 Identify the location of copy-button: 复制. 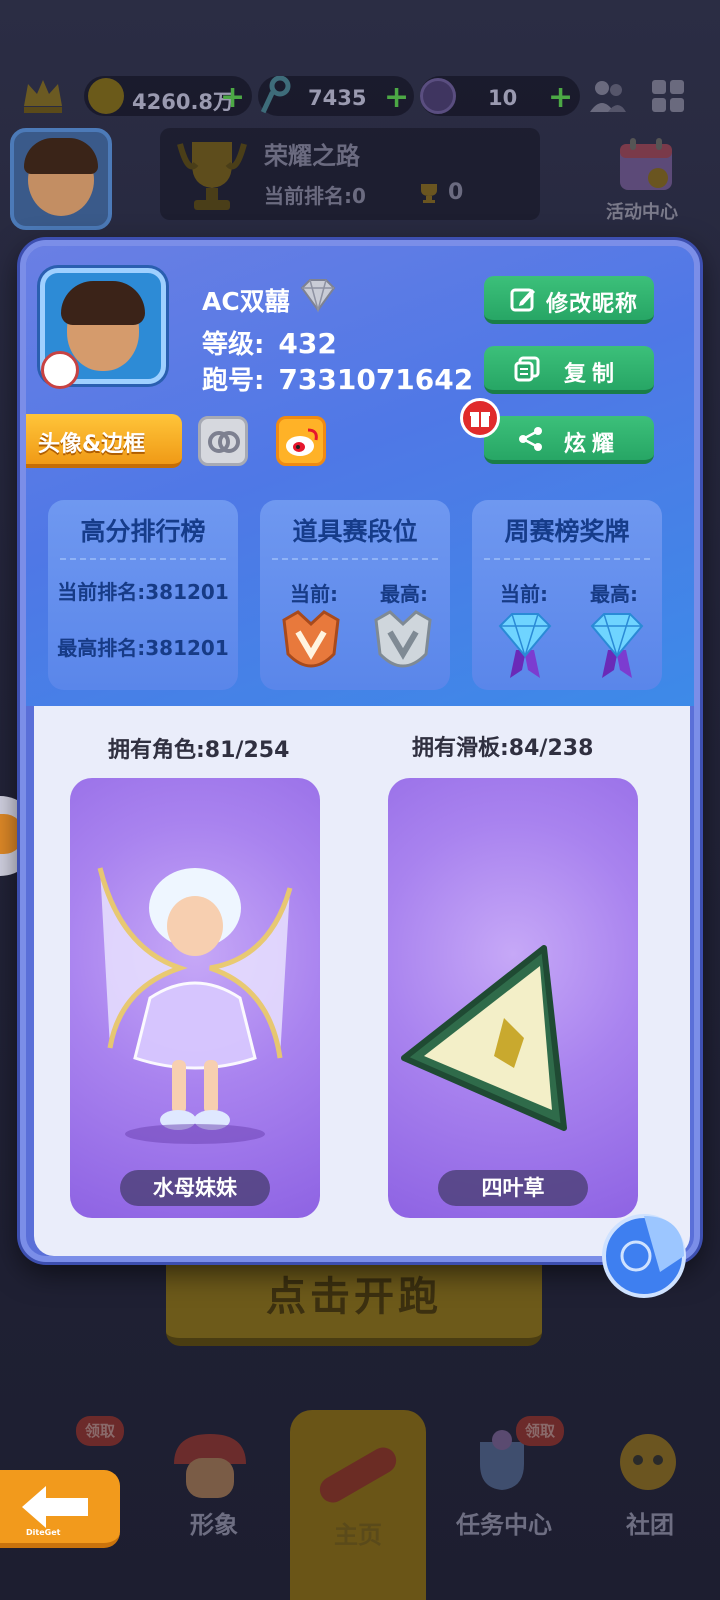
(569, 370).